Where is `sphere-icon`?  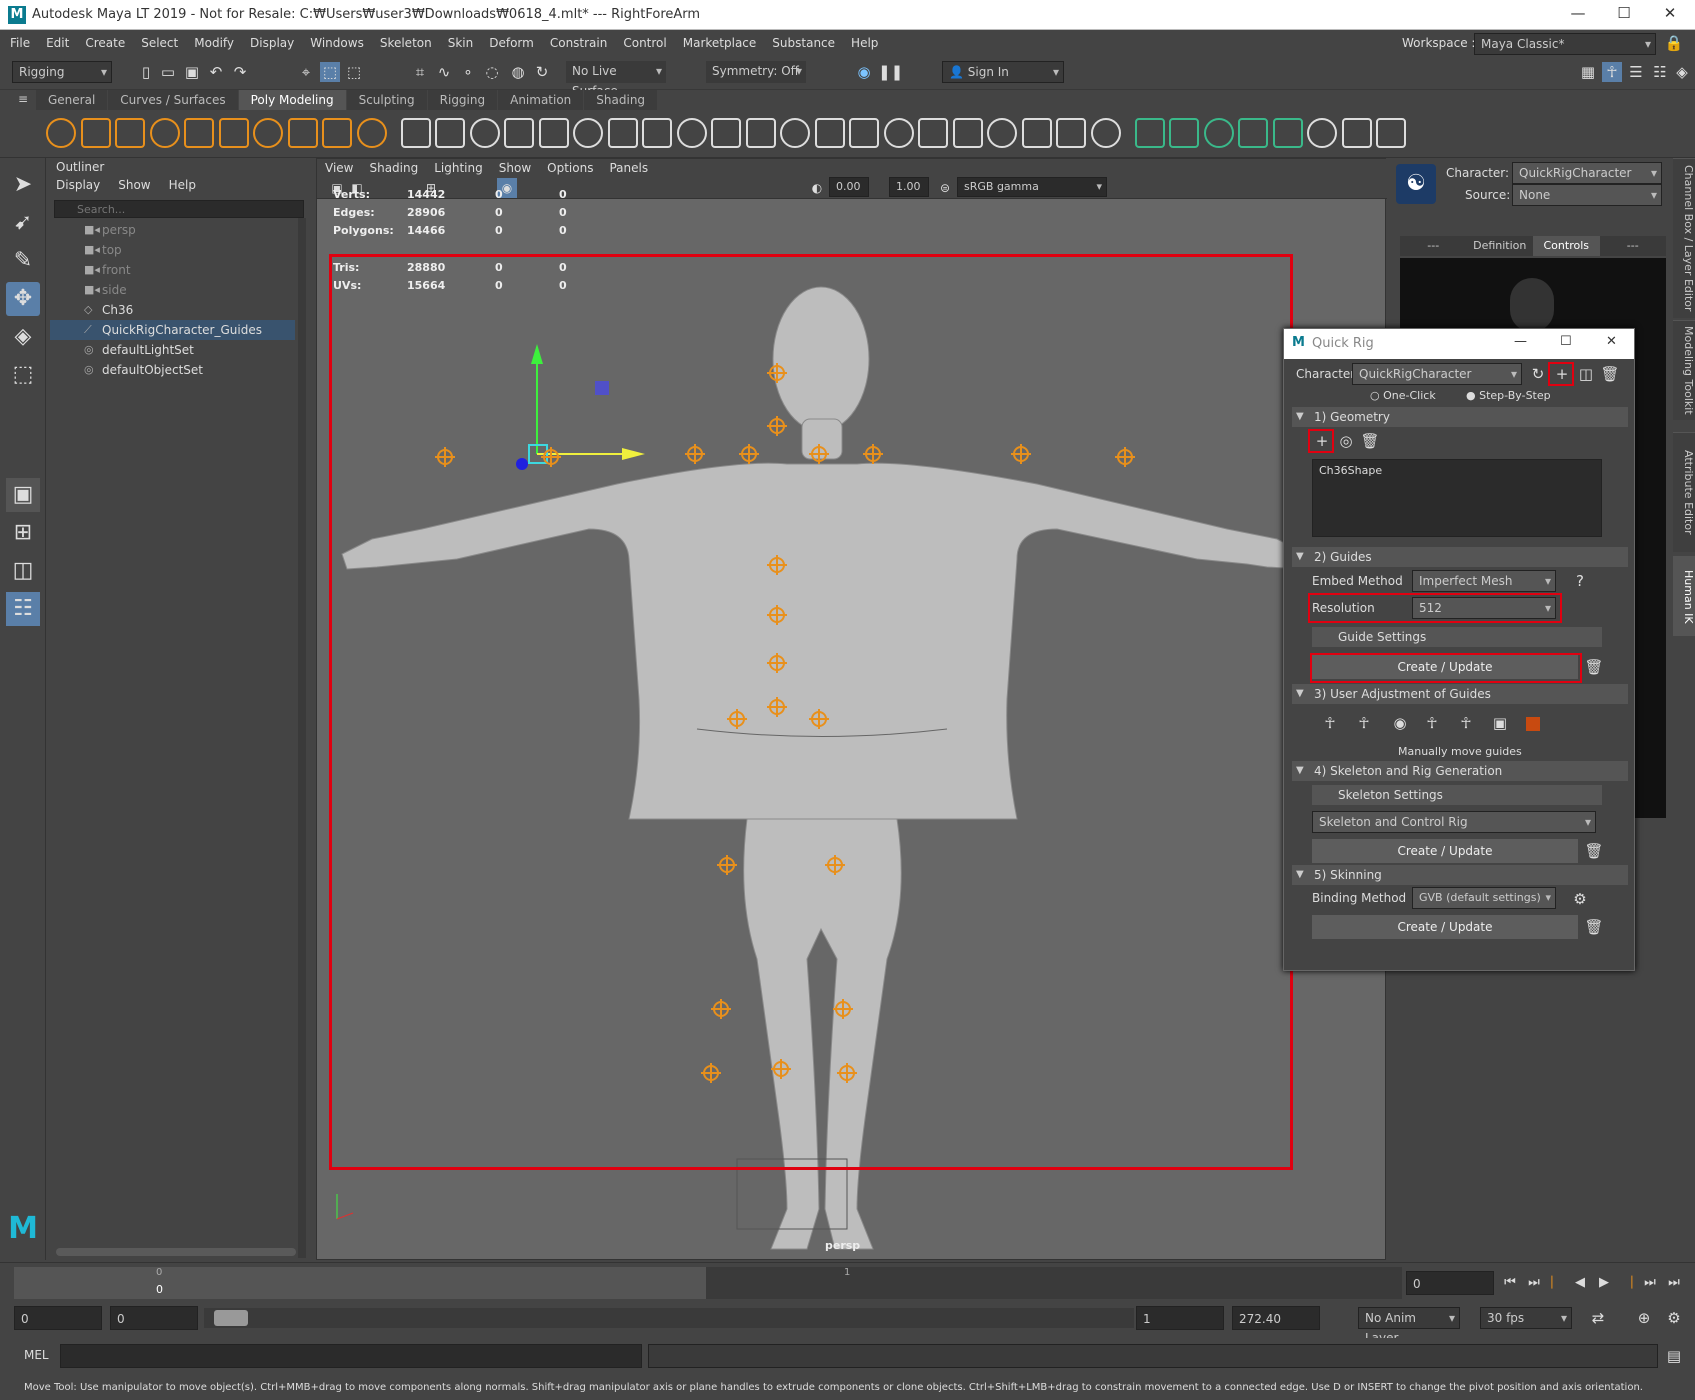
sphere-icon is located at coordinates (61, 133).